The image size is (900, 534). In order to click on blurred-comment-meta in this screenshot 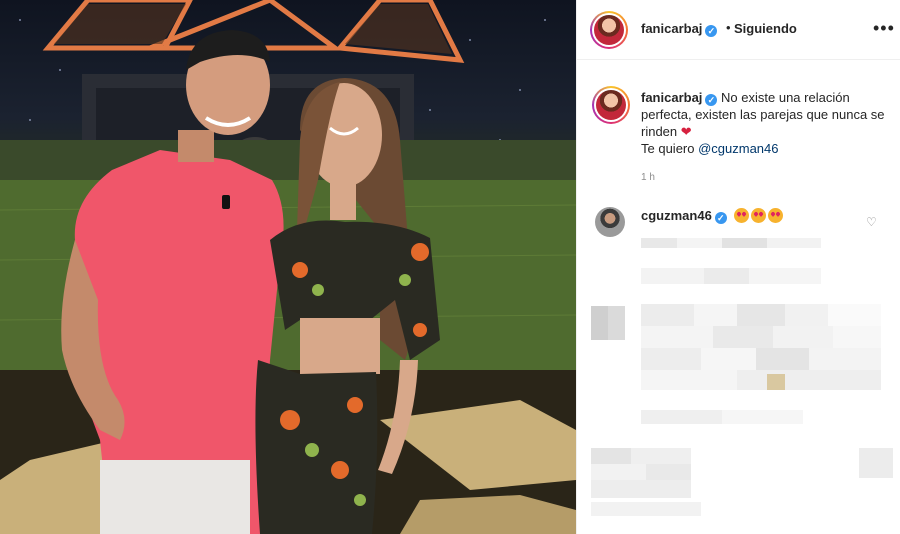, I will do `click(731, 243)`.